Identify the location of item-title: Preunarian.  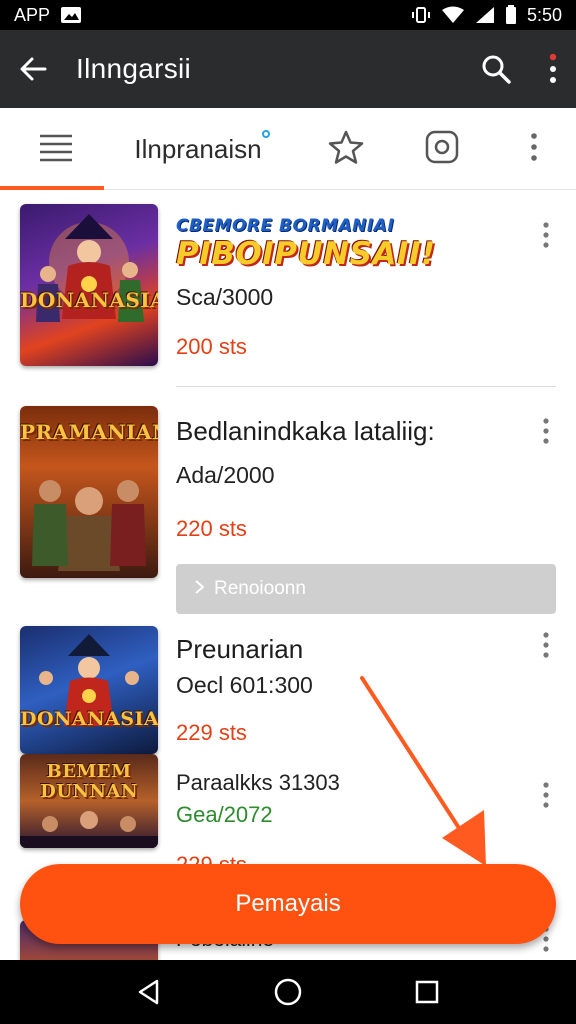
(240, 649).